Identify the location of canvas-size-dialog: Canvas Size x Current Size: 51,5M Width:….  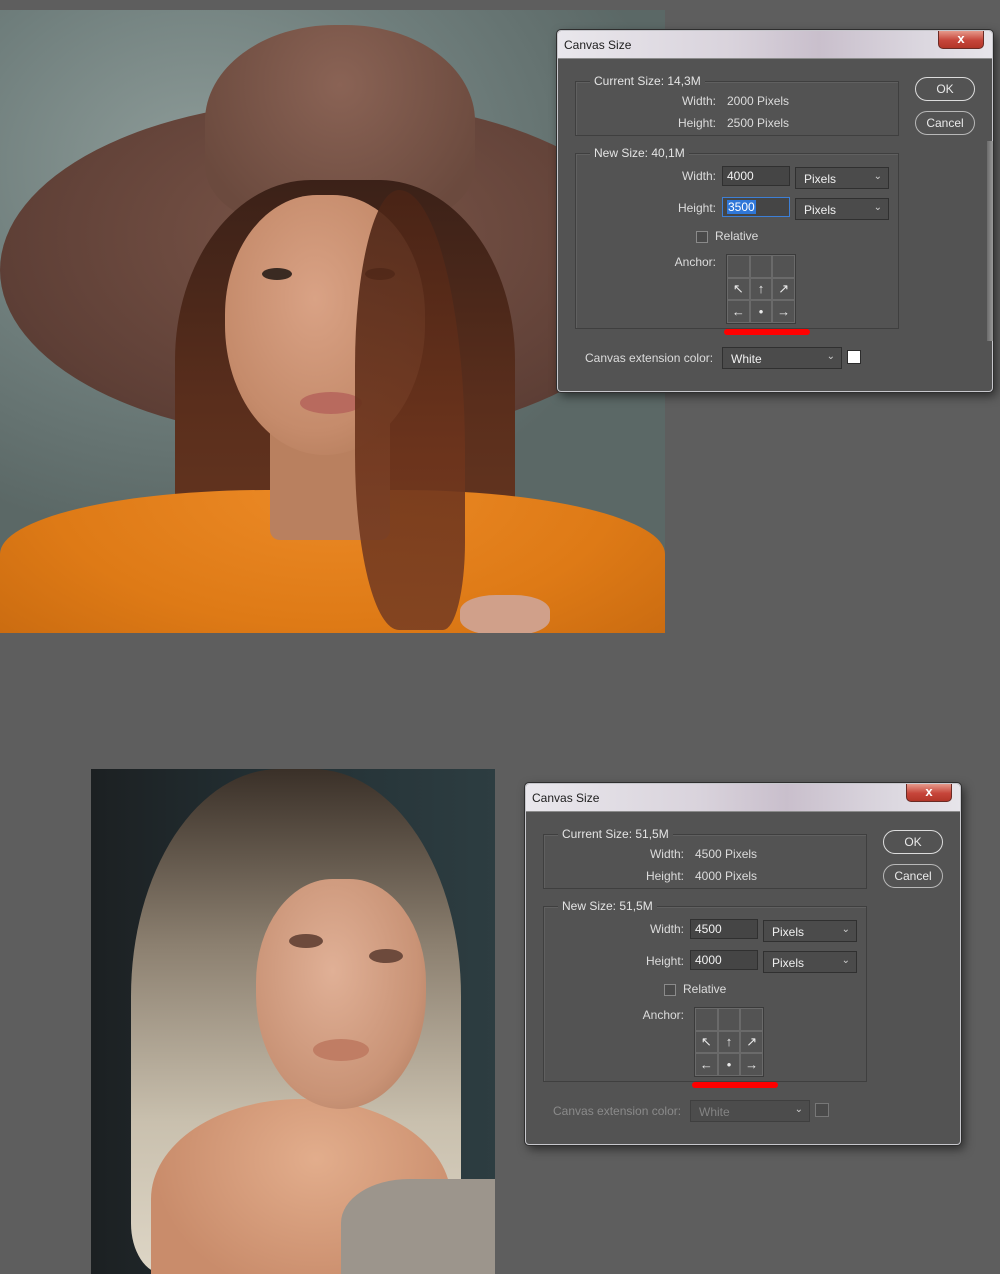
(743, 964).